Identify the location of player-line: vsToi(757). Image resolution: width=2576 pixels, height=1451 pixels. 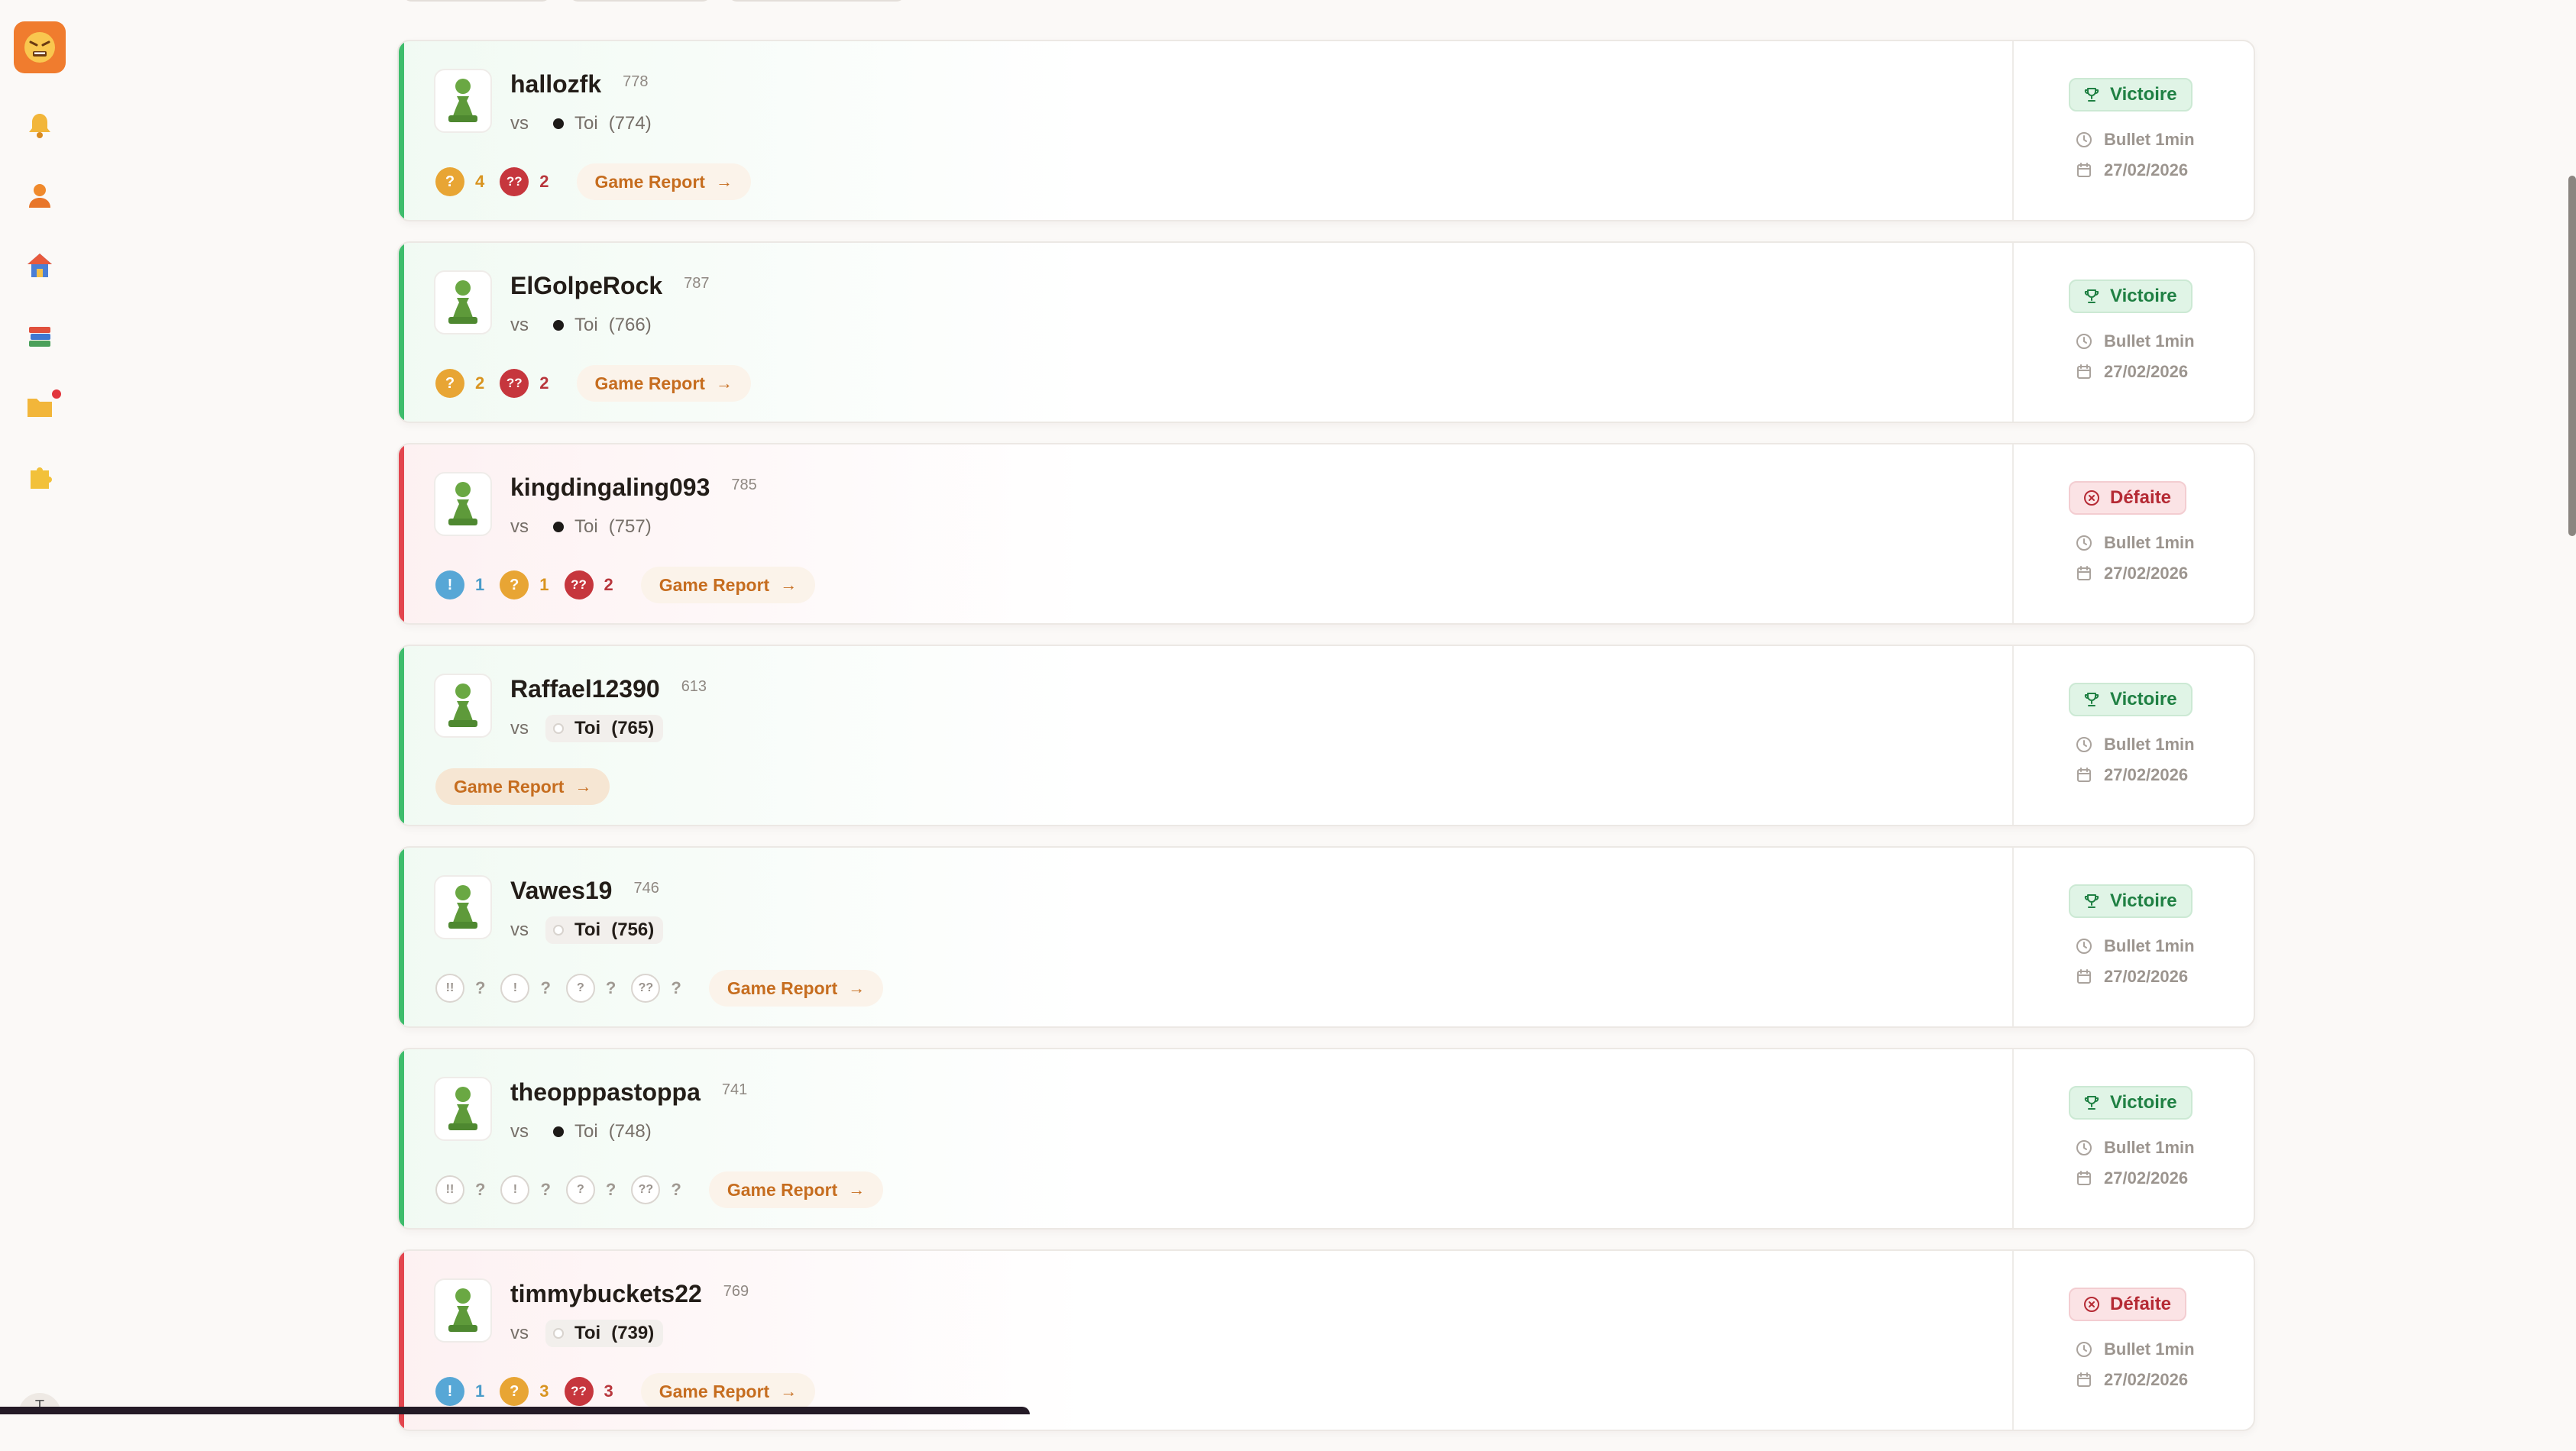
(585, 527).